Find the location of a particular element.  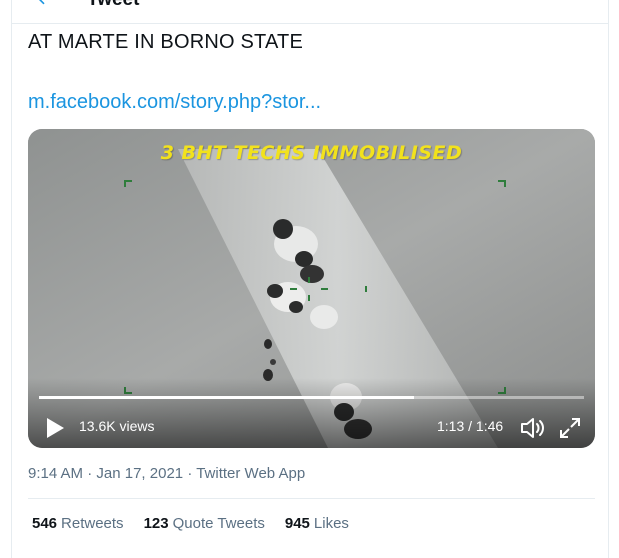

volume-icon is located at coordinates (532, 428).